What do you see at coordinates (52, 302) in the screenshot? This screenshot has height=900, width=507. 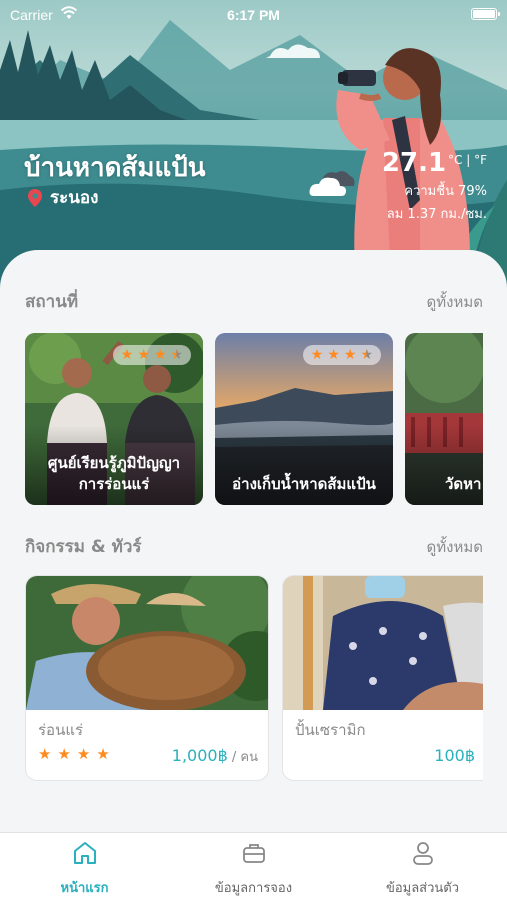 I see `places-section-title: สถานที่` at bounding box center [52, 302].